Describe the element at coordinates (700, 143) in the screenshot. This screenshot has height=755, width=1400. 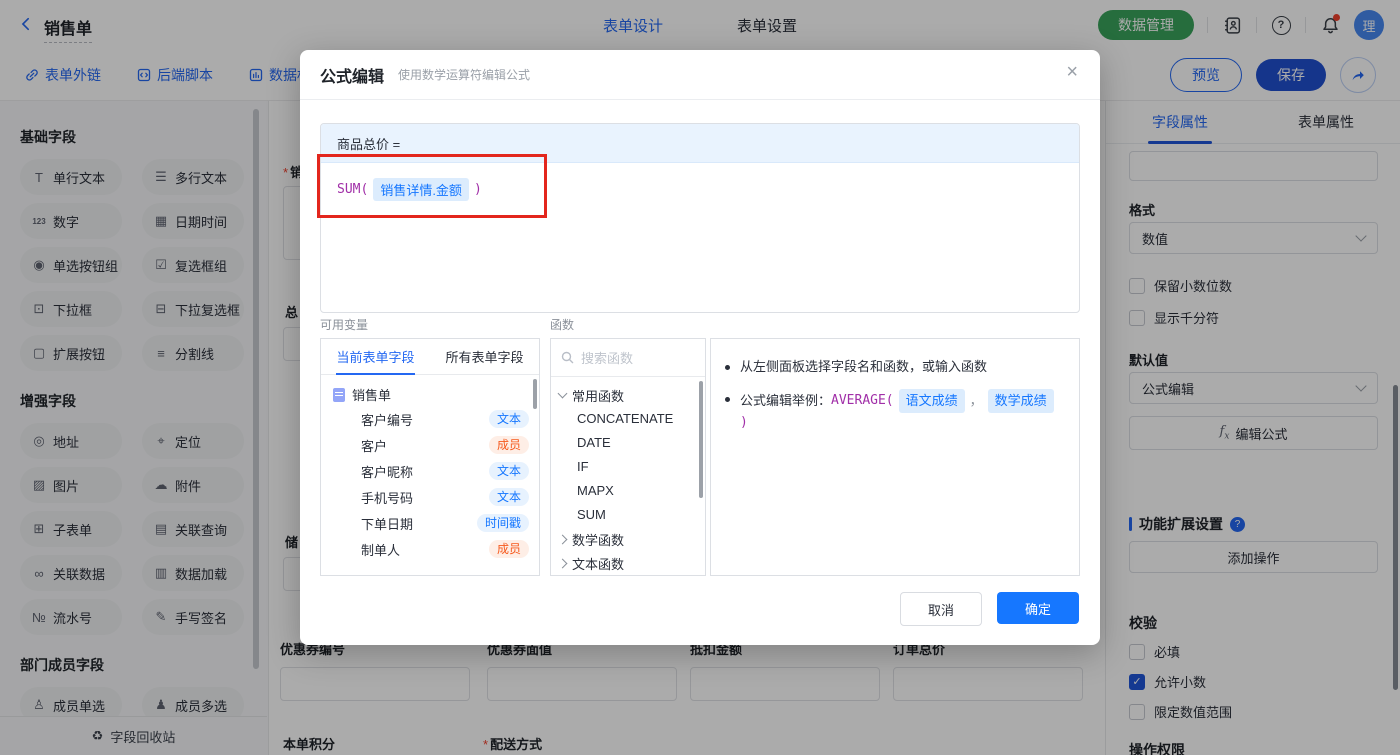
I see `formula-target: 商品总价 =` at that location.